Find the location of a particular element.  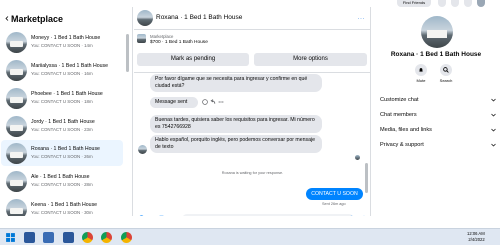

bell-icon is located at coordinates (421, 70).